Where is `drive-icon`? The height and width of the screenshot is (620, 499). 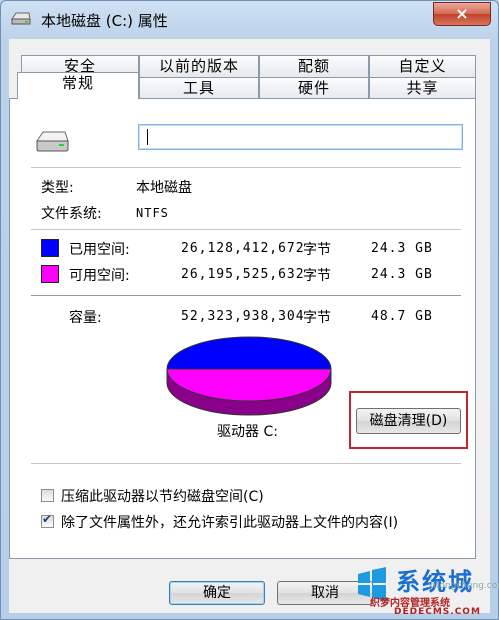
drive-icon is located at coordinates (21, 18).